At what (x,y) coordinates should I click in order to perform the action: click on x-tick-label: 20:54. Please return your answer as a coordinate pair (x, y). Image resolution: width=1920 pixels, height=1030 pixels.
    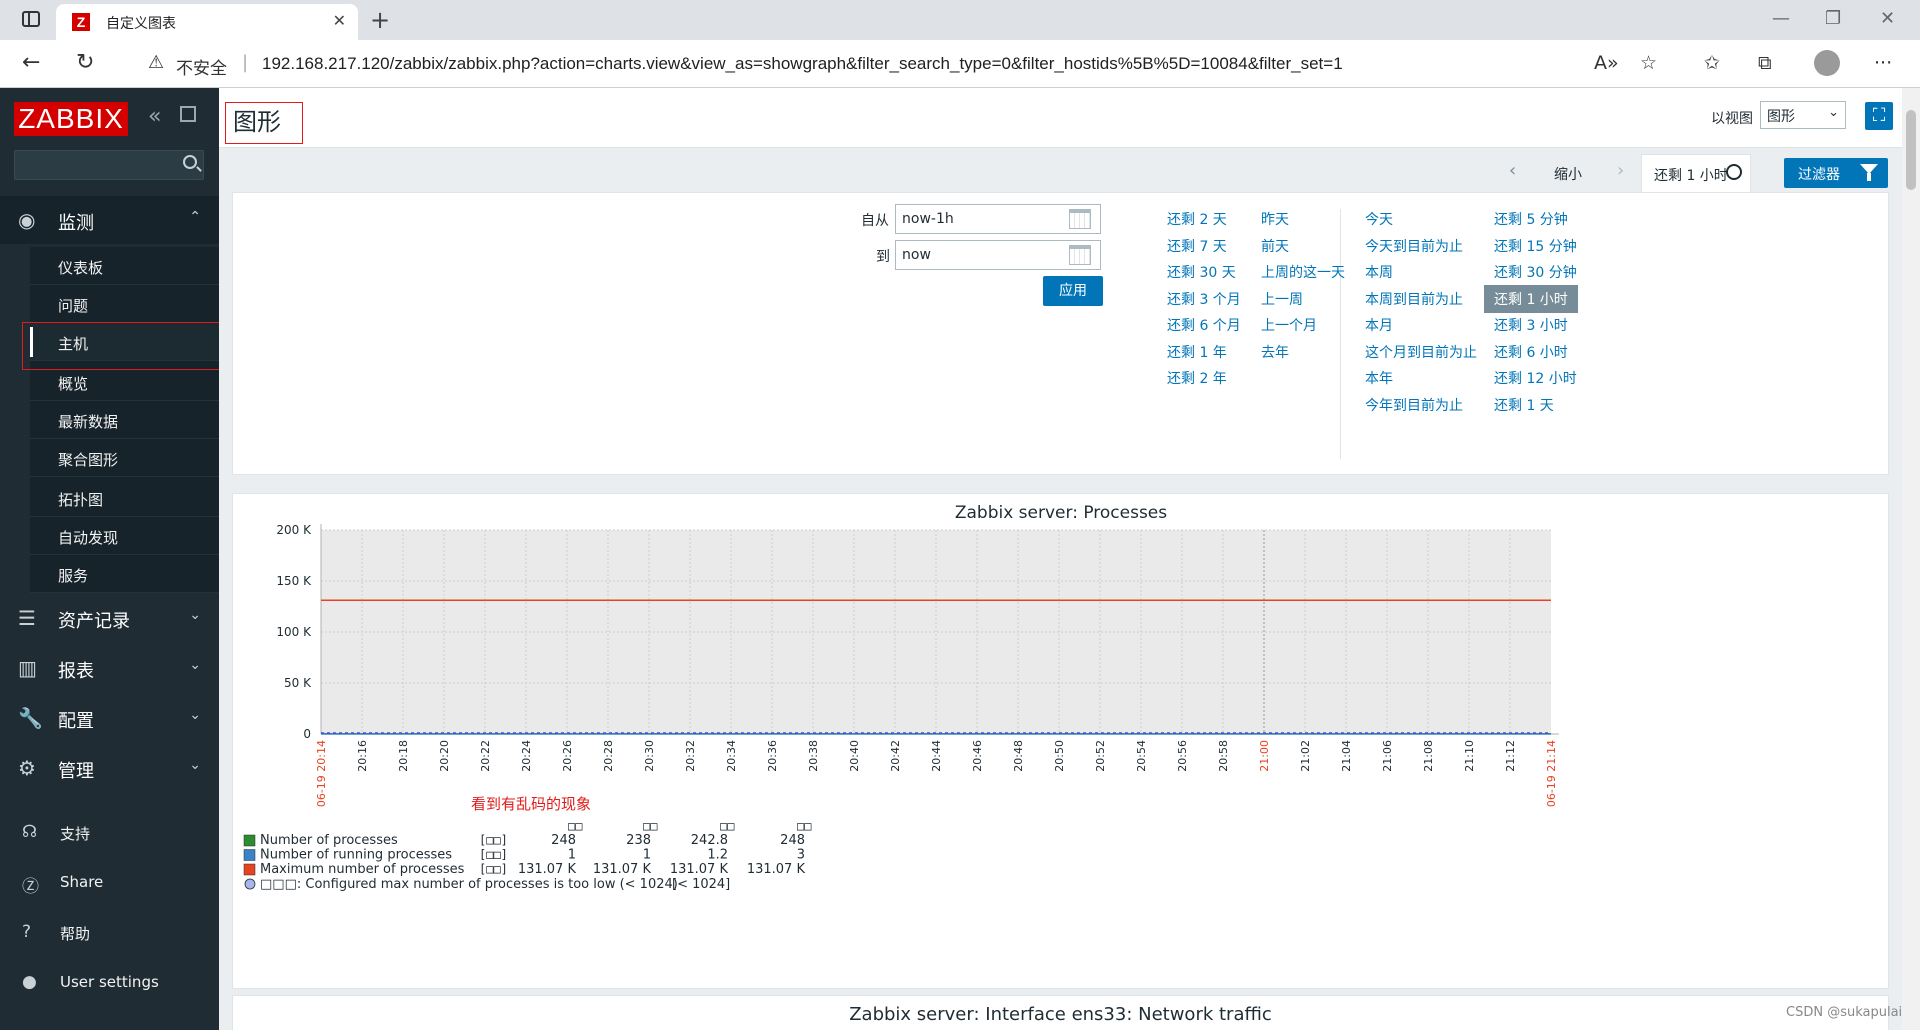
    Looking at the image, I should click on (1141, 756).